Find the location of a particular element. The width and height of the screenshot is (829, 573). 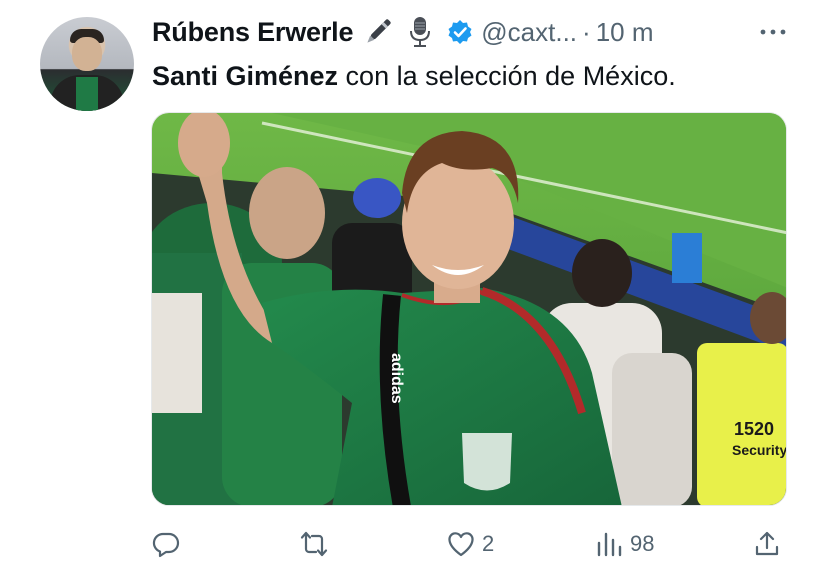

vest-number: 1520 is located at coordinates (754, 429).